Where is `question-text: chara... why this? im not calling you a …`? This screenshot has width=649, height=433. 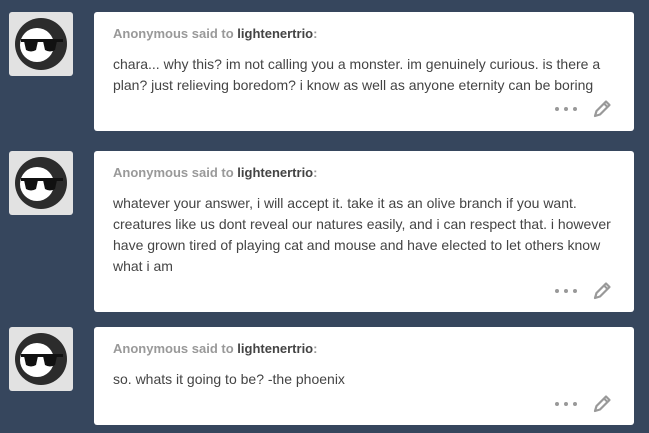
question-text: chara... why this? im not calling you a … is located at coordinates (357, 74).